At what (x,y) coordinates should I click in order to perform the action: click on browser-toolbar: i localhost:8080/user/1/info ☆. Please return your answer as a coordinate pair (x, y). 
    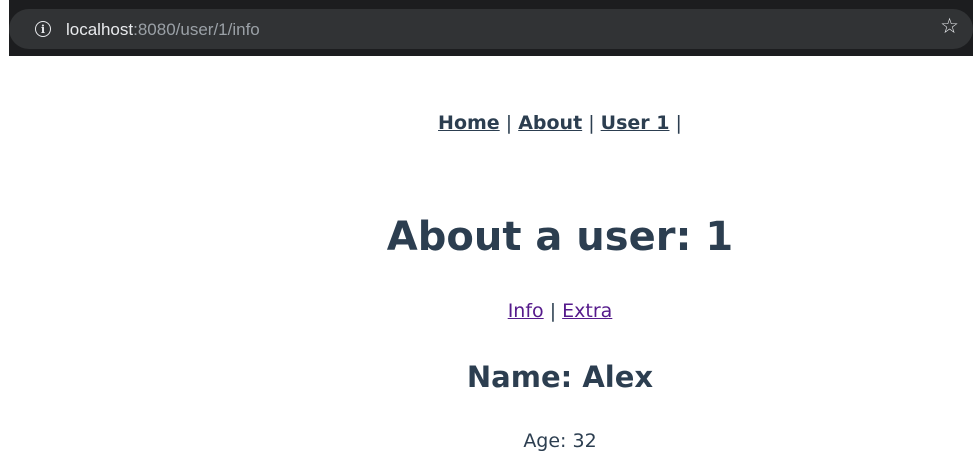
    Looking at the image, I should click on (491, 28).